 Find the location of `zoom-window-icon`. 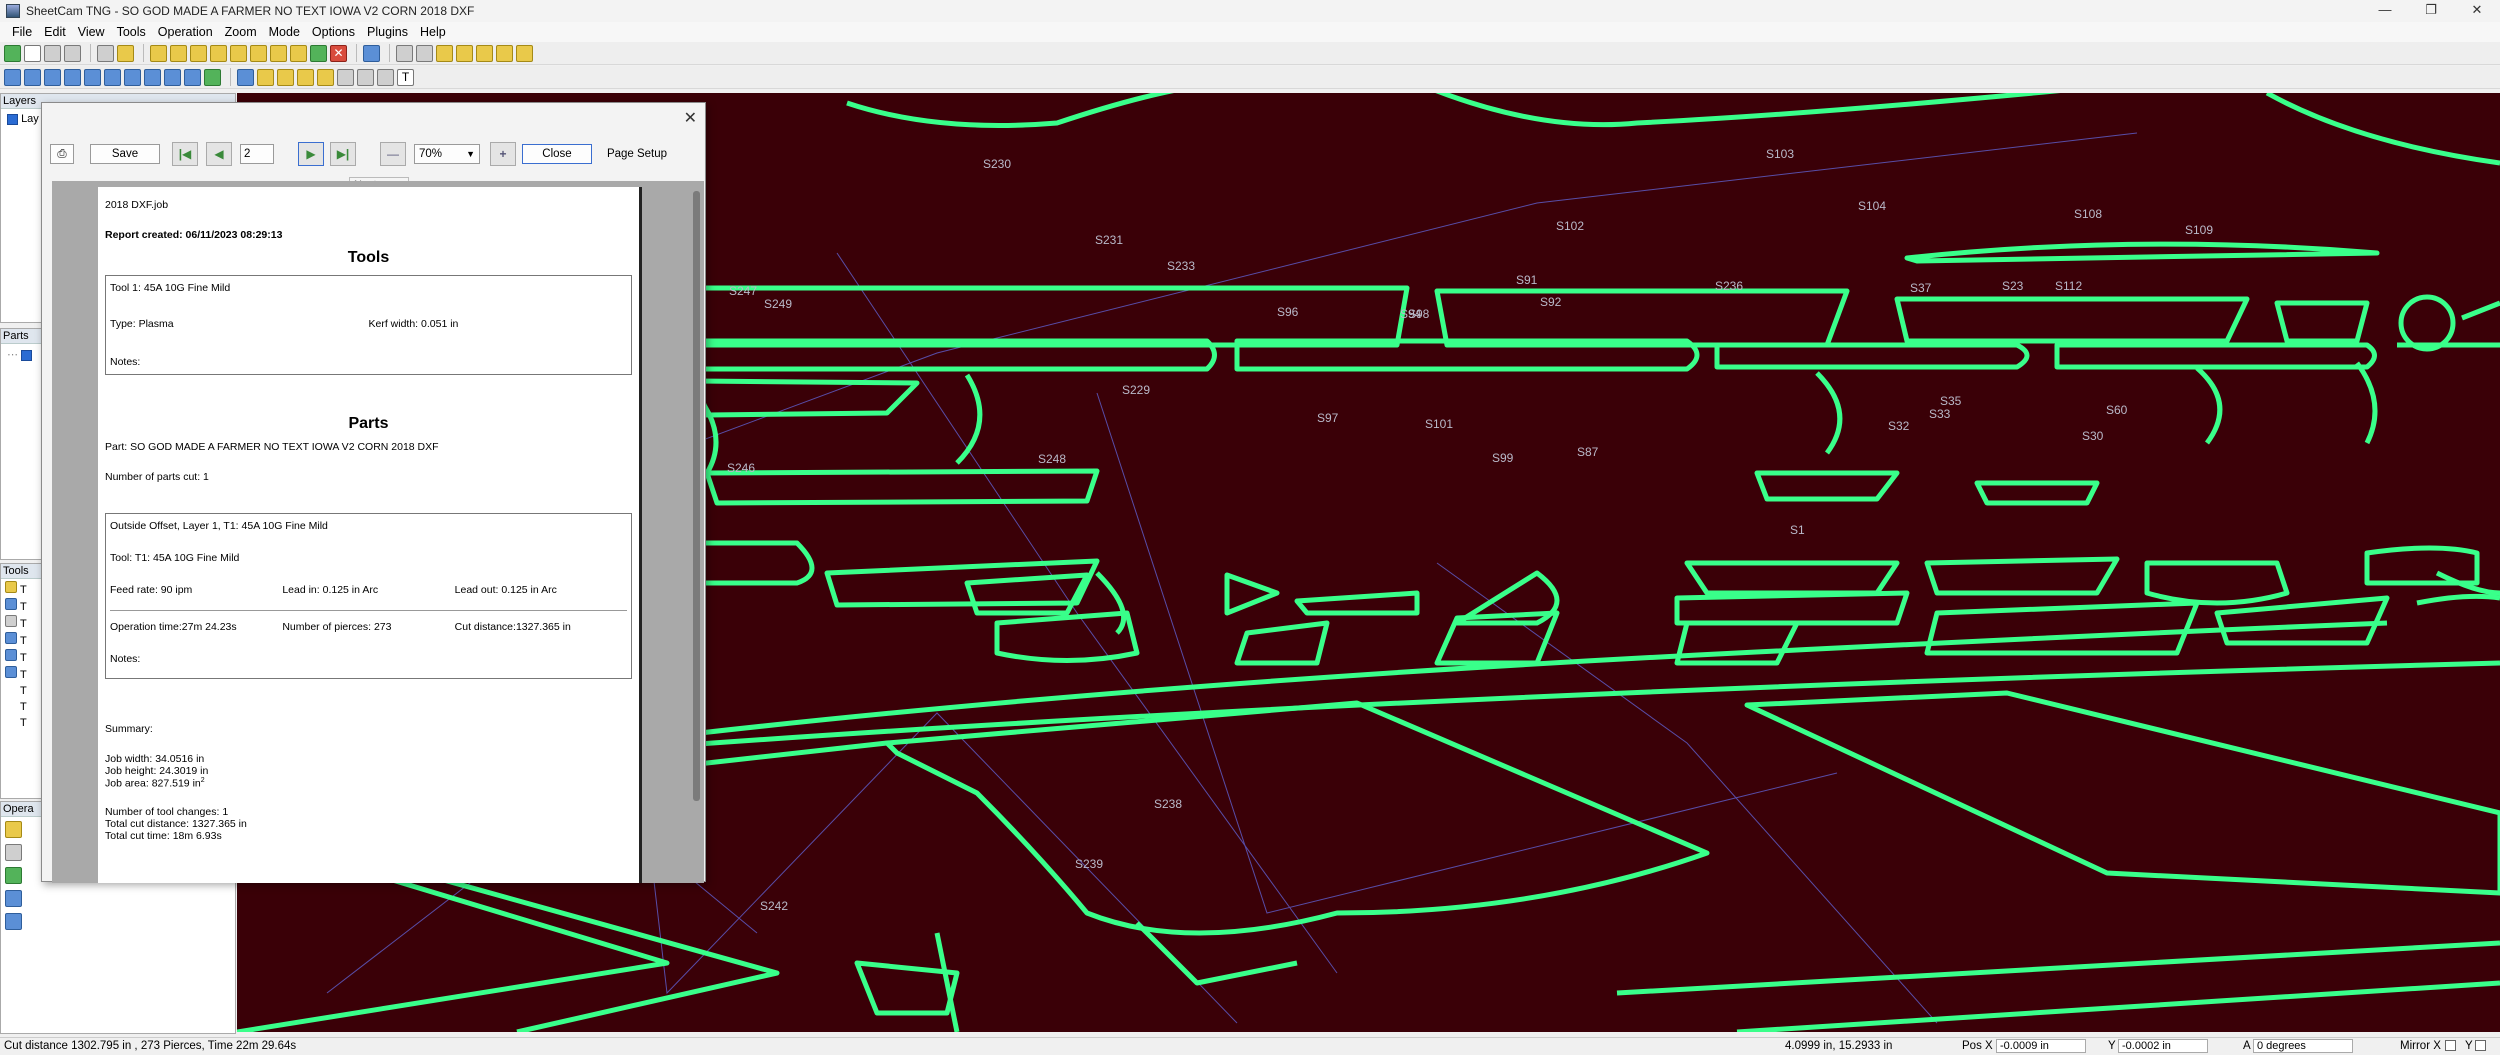

zoom-window-icon is located at coordinates (484, 53).